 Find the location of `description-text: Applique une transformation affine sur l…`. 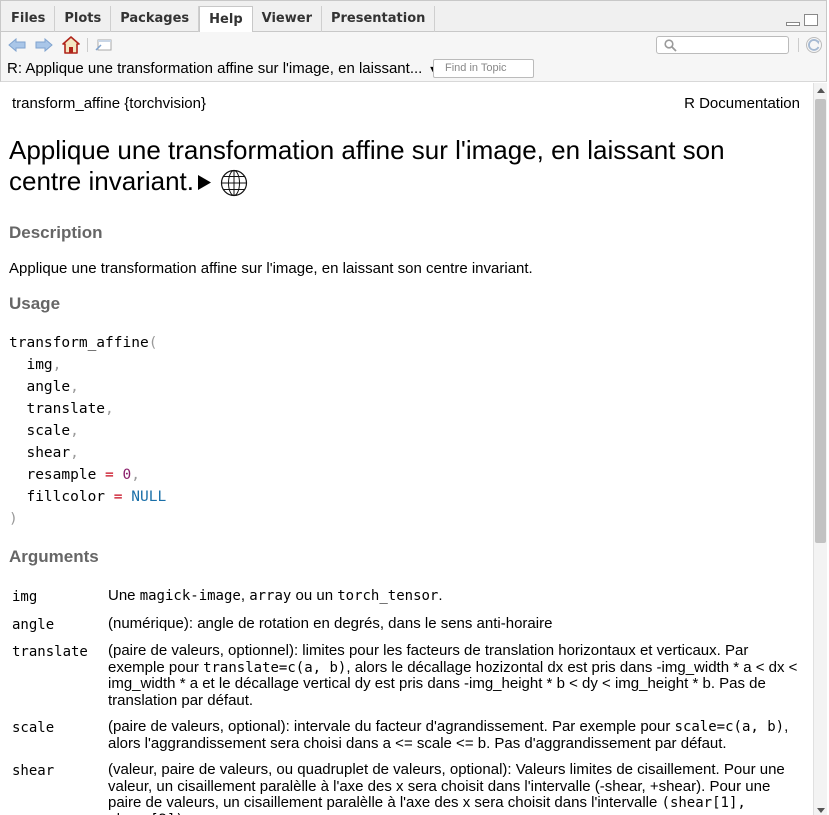

description-text: Applique une transformation affine sur l… is located at coordinates (271, 268).